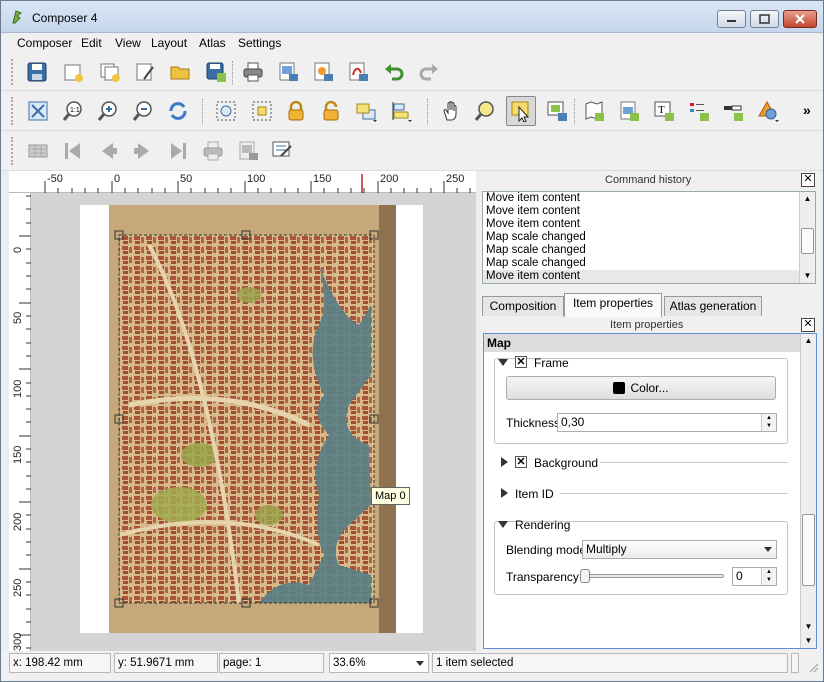 The width and height of the screenshot is (824, 682). I want to click on atlas-preview-icon, so click(38, 151).